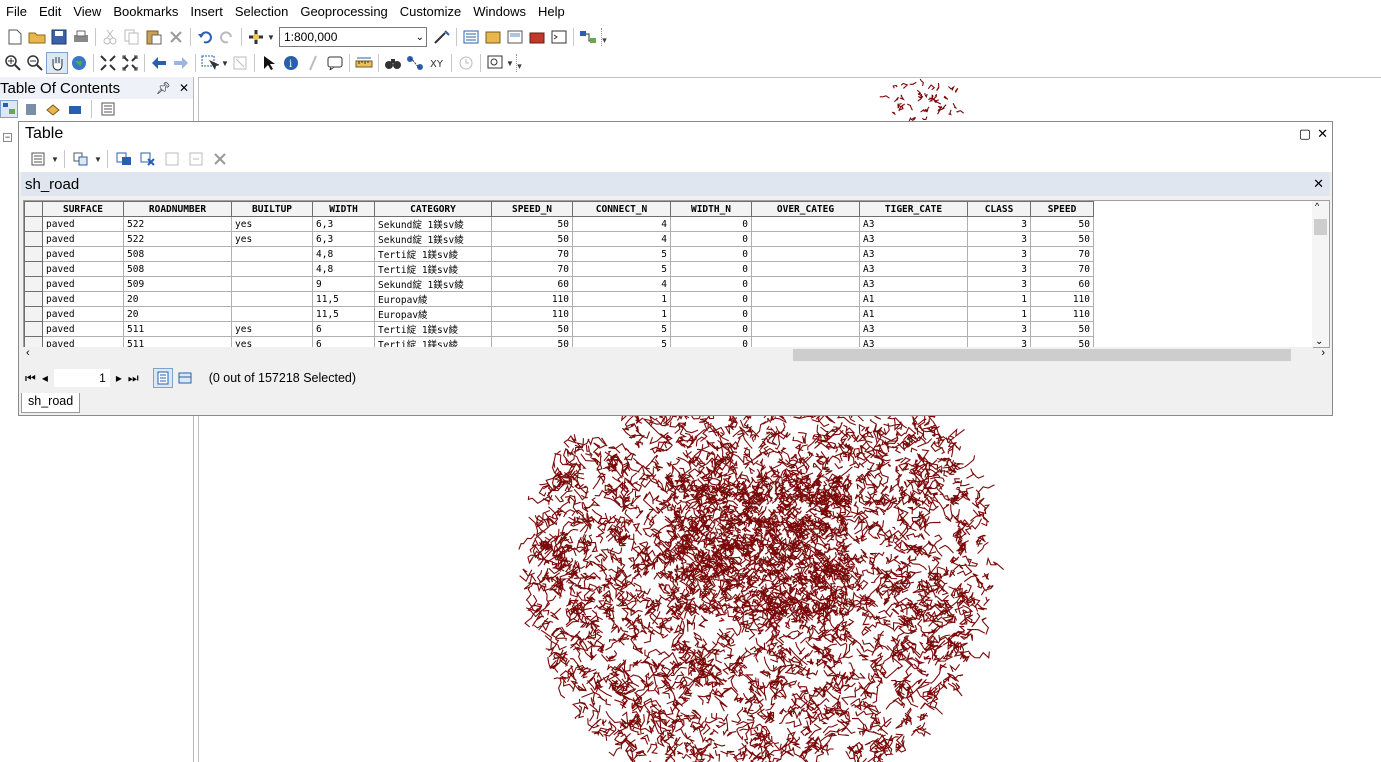 The height and width of the screenshot is (762, 1381). Describe the element at coordinates (15, 37) in the screenshot. I see `new-document-icon` at that location.